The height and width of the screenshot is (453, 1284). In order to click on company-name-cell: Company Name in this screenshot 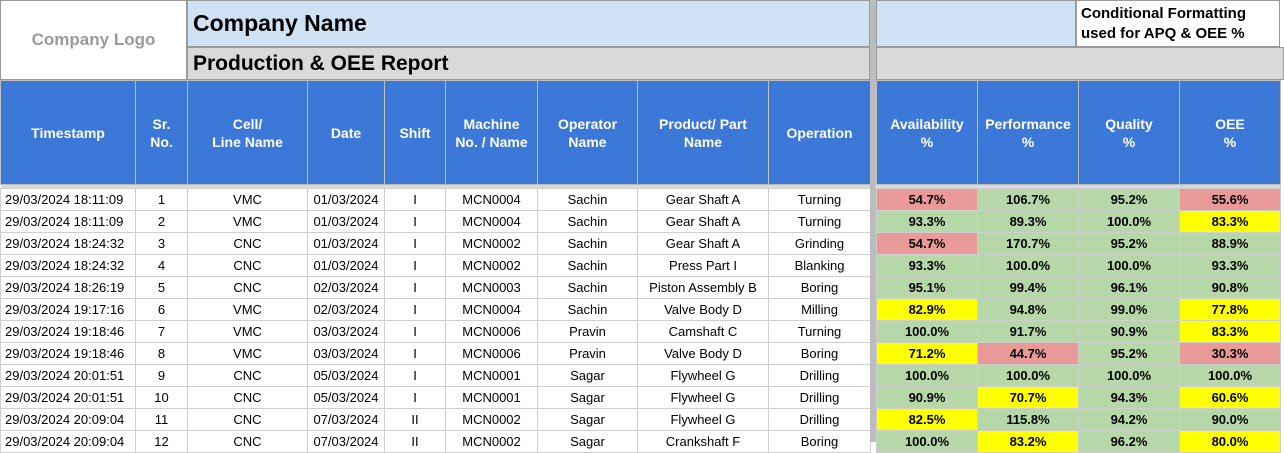, I will do `click(528, 23)`.